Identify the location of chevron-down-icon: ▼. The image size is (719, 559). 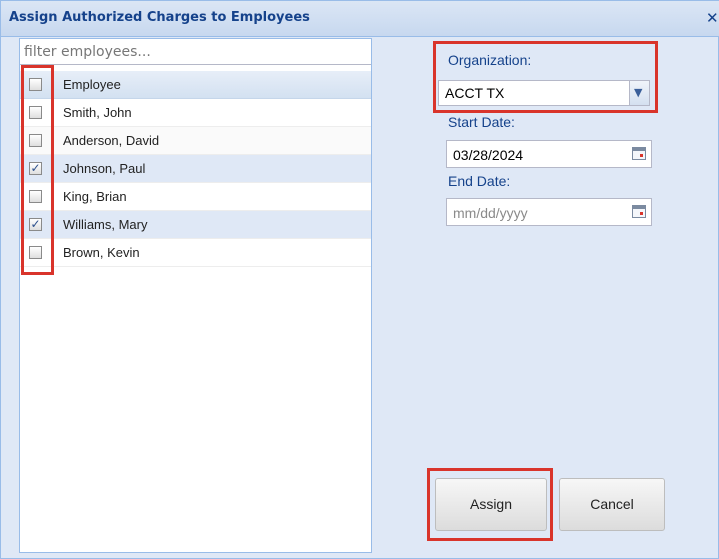
(638, 92).